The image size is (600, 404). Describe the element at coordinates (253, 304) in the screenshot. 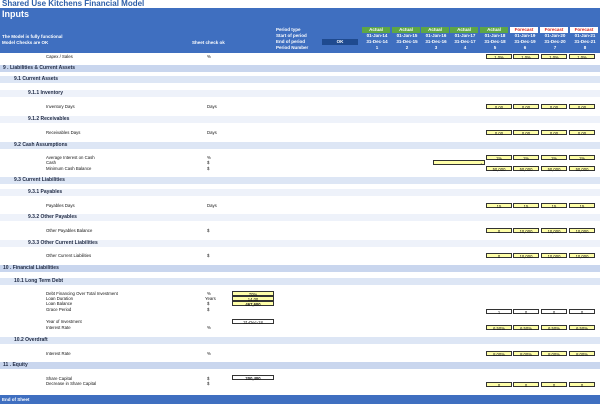

I see `loan-balance-value: 467,600` at that location.